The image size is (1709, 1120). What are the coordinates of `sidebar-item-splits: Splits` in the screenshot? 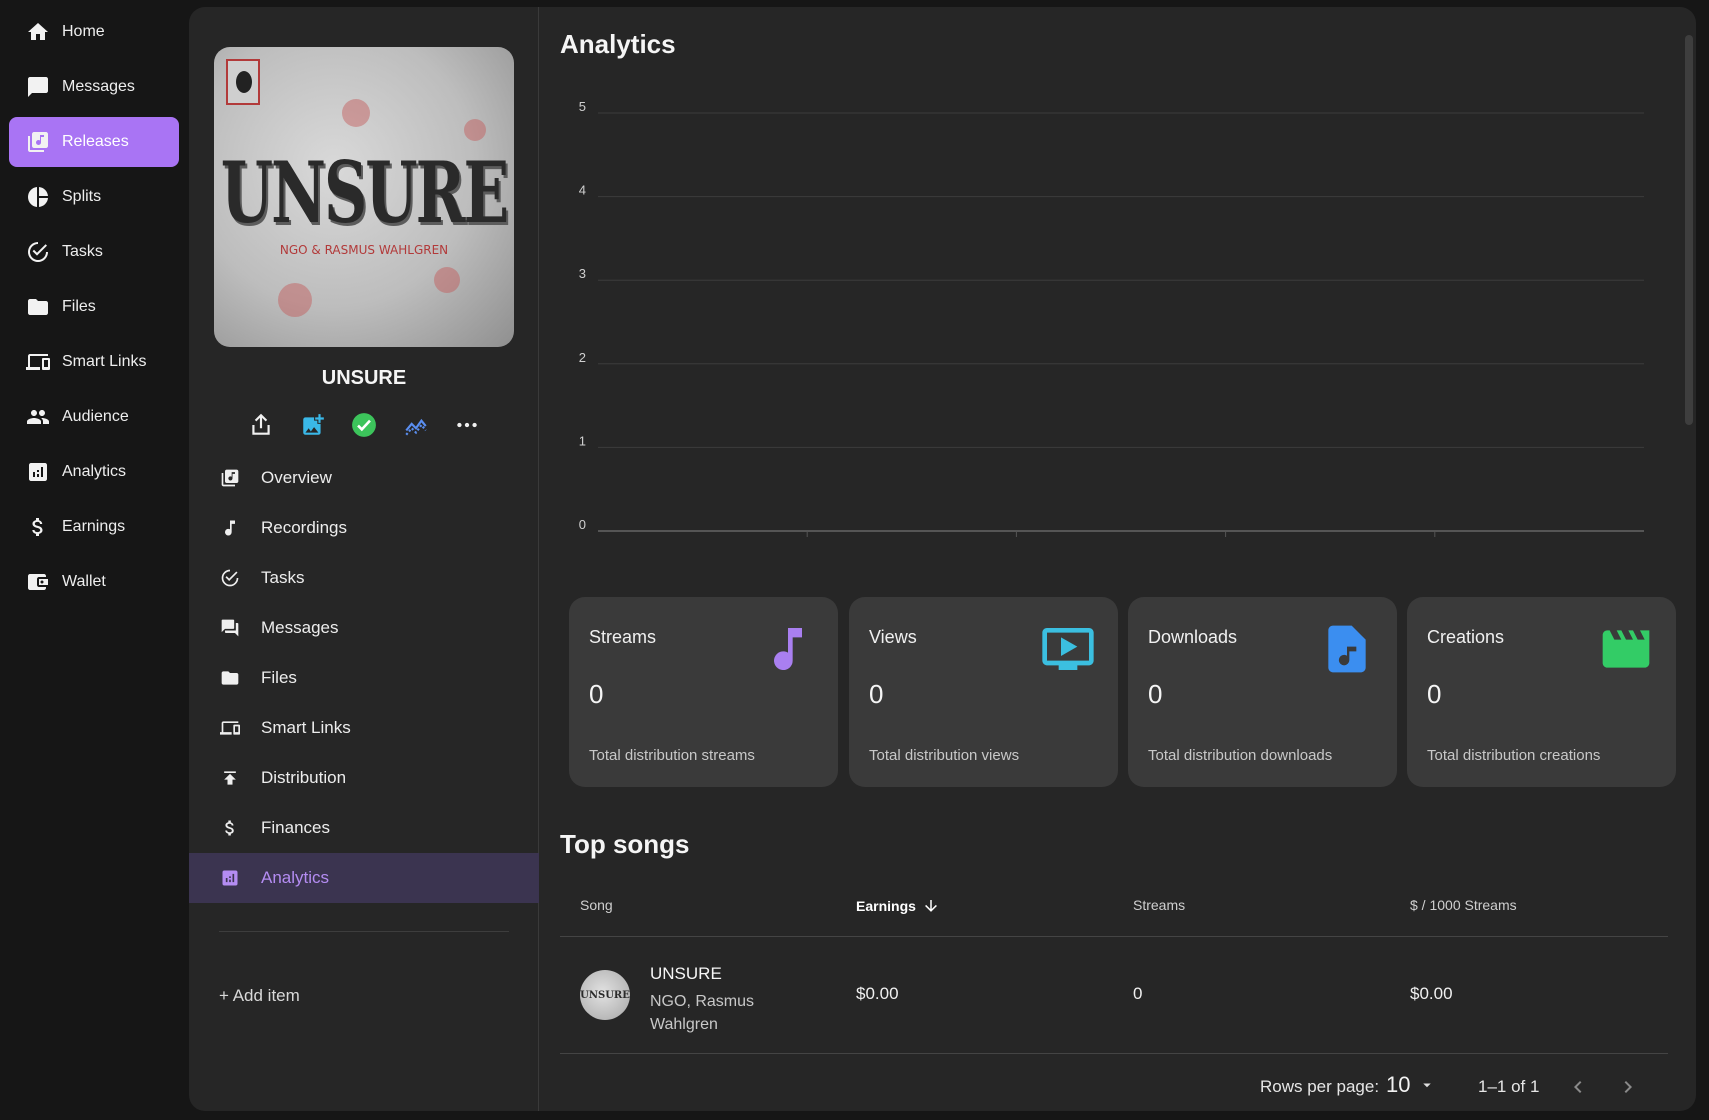 It's located at (94, 197).